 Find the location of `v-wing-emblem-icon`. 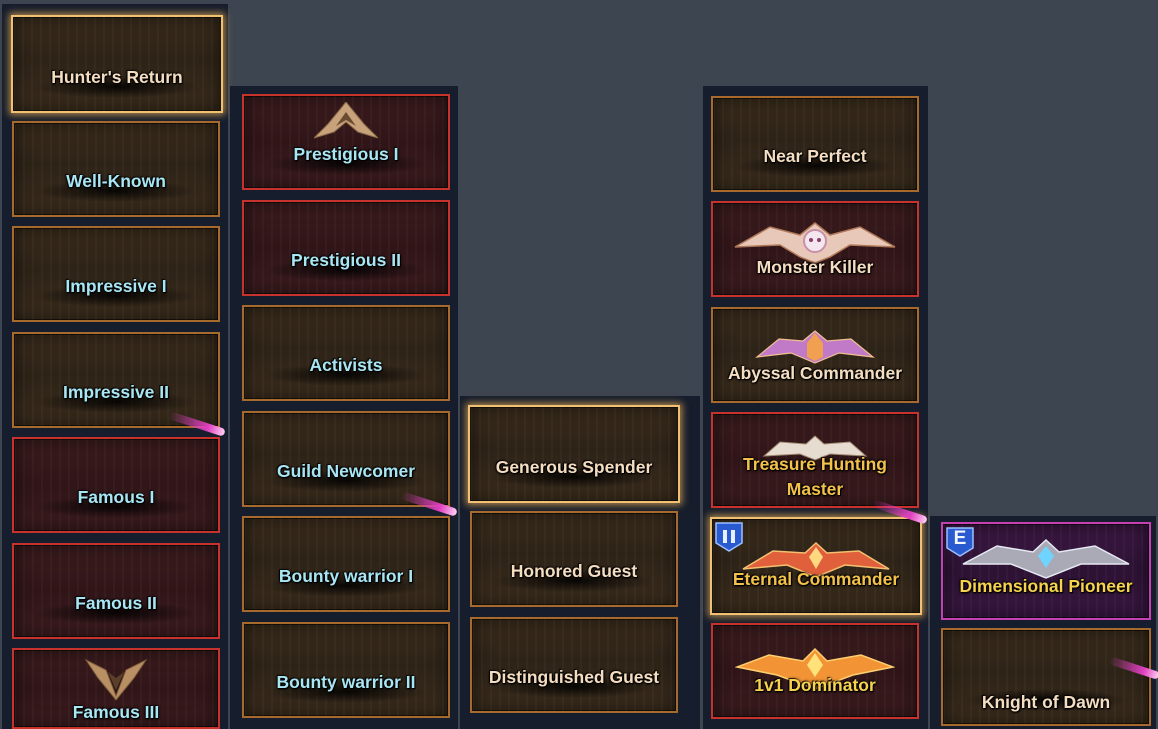

v-wing-emblem-icon is located at coordinates (116, 679).